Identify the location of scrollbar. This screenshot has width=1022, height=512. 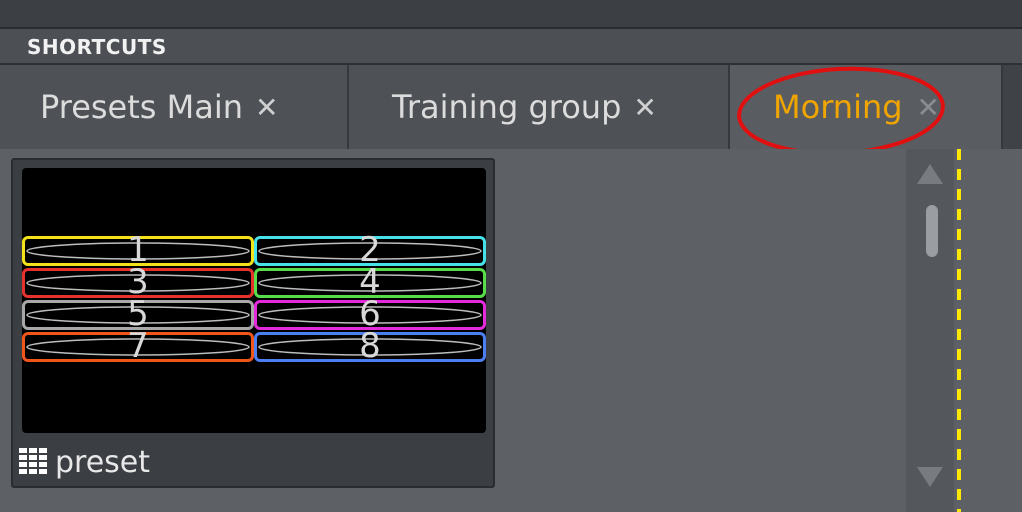
(930, 330).